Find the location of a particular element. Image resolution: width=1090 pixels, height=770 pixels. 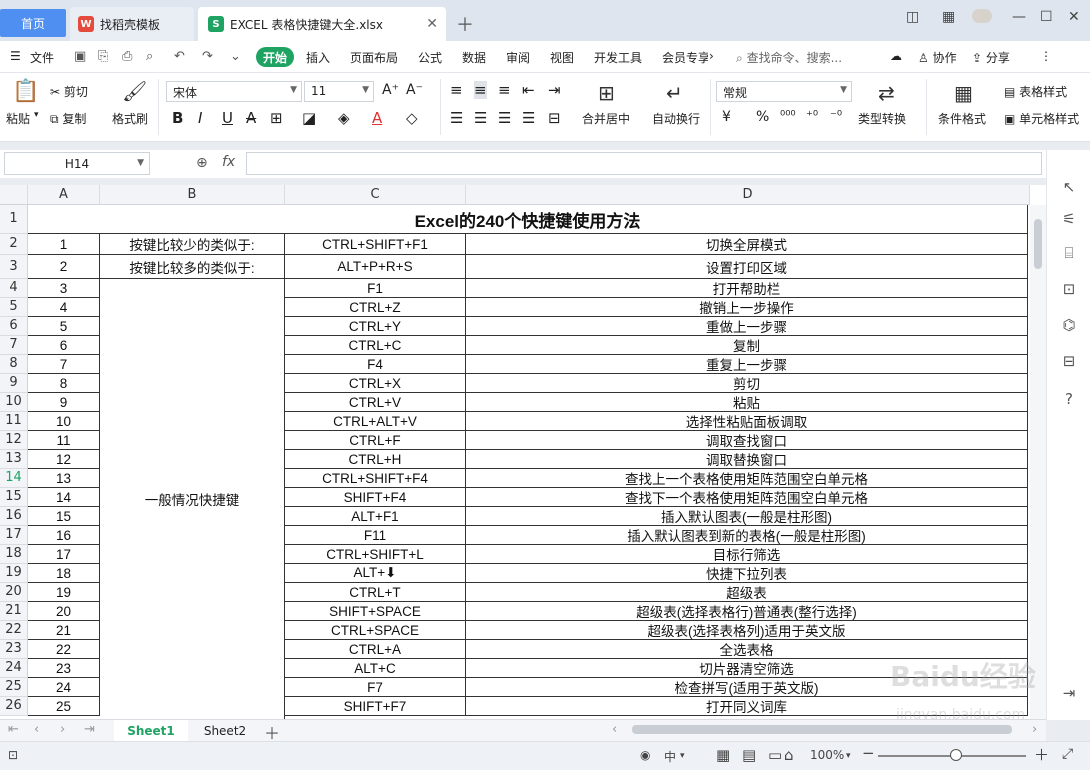

name-box: H14 ▼ is located at coordinates (77, 163).